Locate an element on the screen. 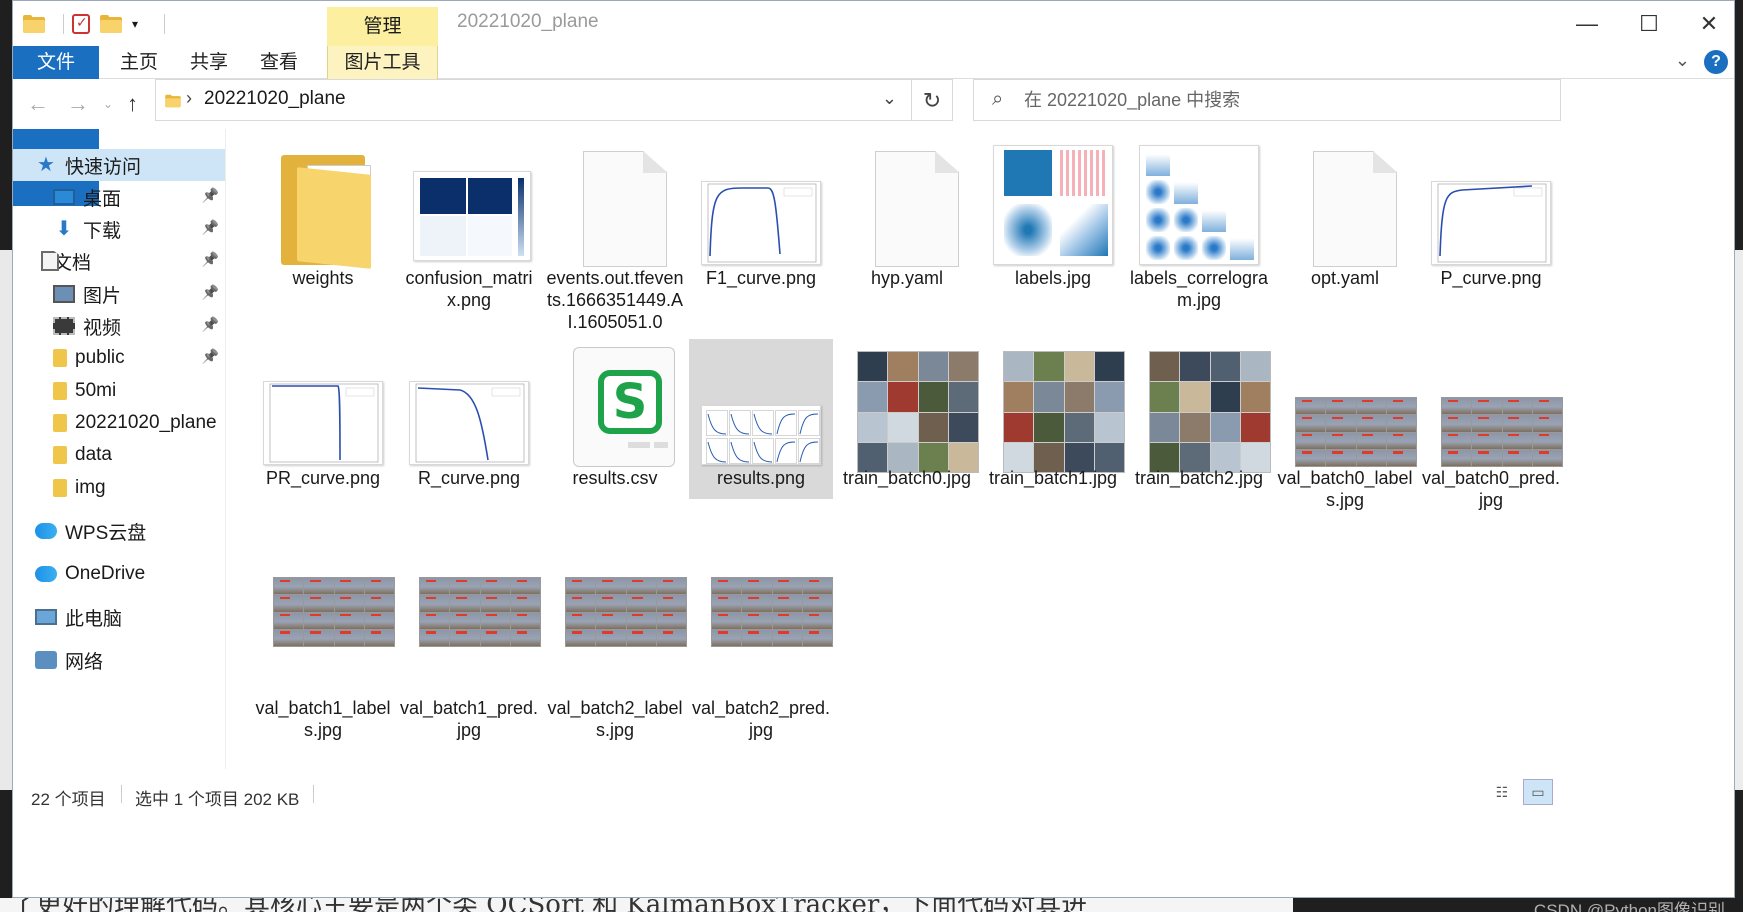  file-item: labels_correlogram.jpg is located at coordinates (1199, 224).